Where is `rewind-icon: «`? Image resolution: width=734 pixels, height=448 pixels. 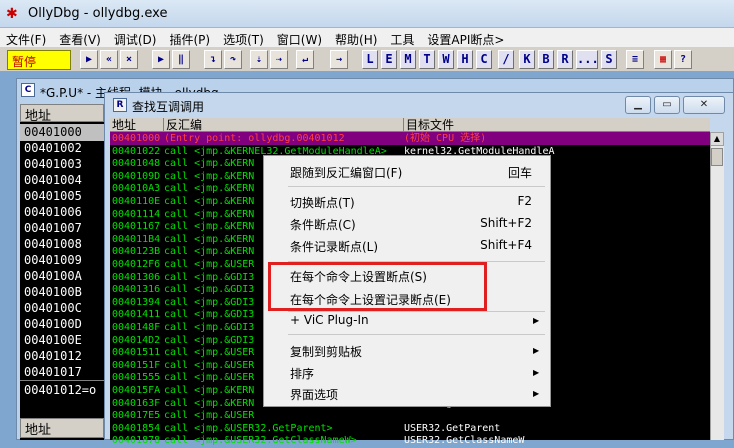
rewind-icon: « is located at coordinates (109, 59).